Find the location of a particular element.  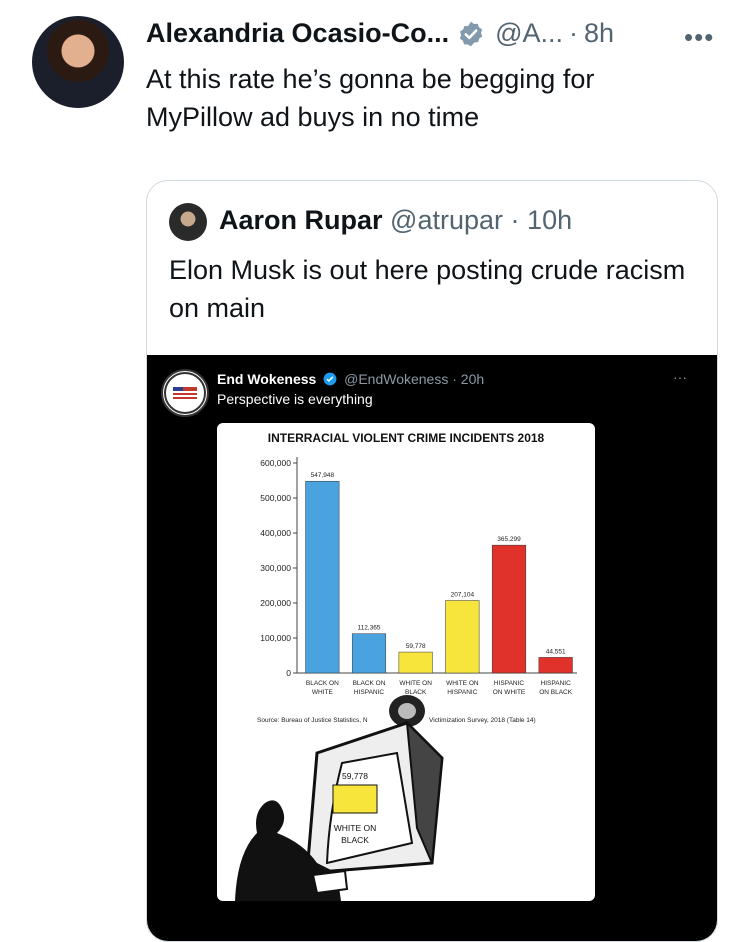

tweet-timestamp: 8h is located at coordinates (599, 33).